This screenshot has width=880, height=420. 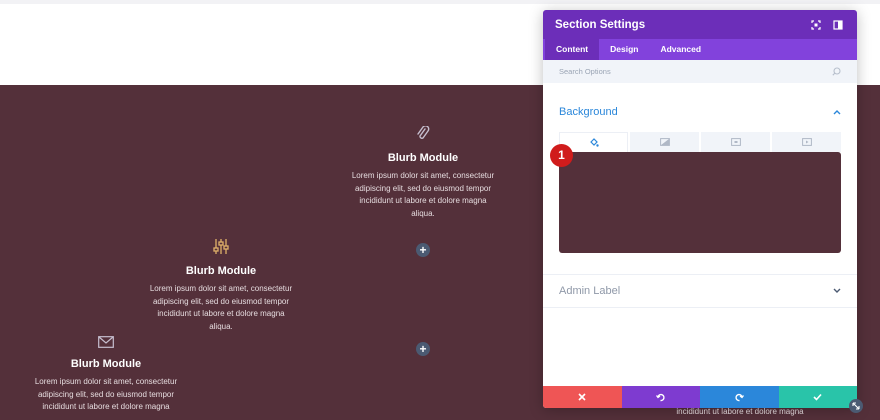 I want to click on search-options-field: Search Options, so click(x=700, y=71).